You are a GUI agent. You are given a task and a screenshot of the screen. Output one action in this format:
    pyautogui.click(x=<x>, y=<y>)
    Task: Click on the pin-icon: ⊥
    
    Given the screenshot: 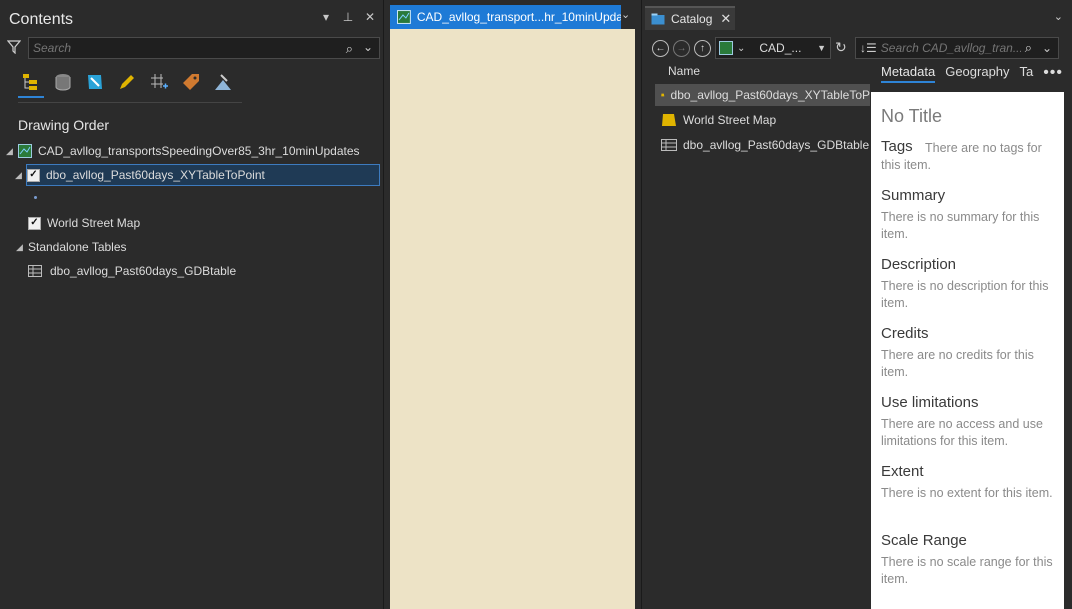 What is the action you would take?
    pyautogui.click(x=348, y=17)
    